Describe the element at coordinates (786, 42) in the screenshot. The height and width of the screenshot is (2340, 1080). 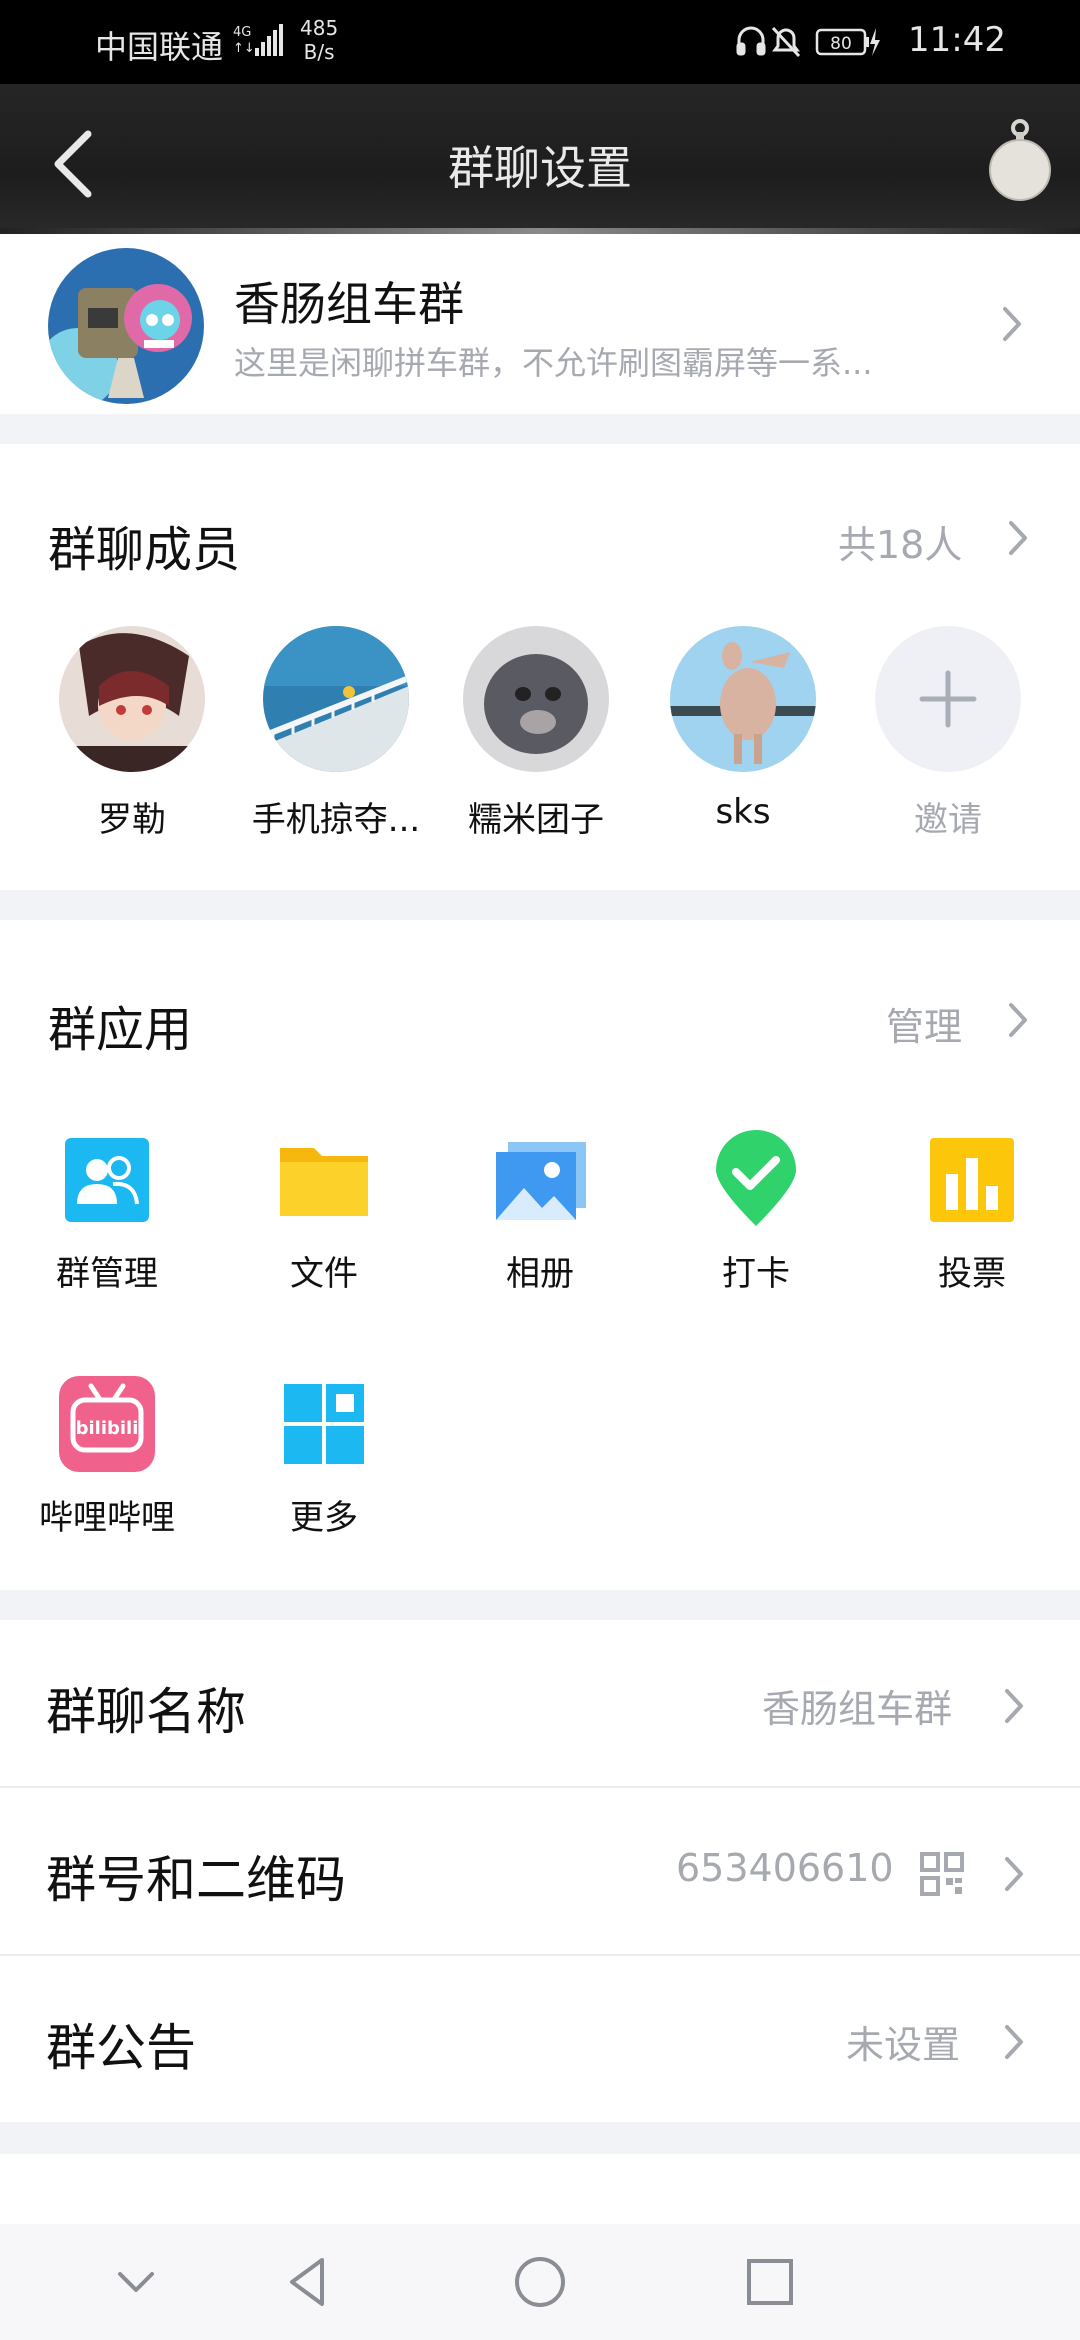
I see `mute-bell-icon` at that location.